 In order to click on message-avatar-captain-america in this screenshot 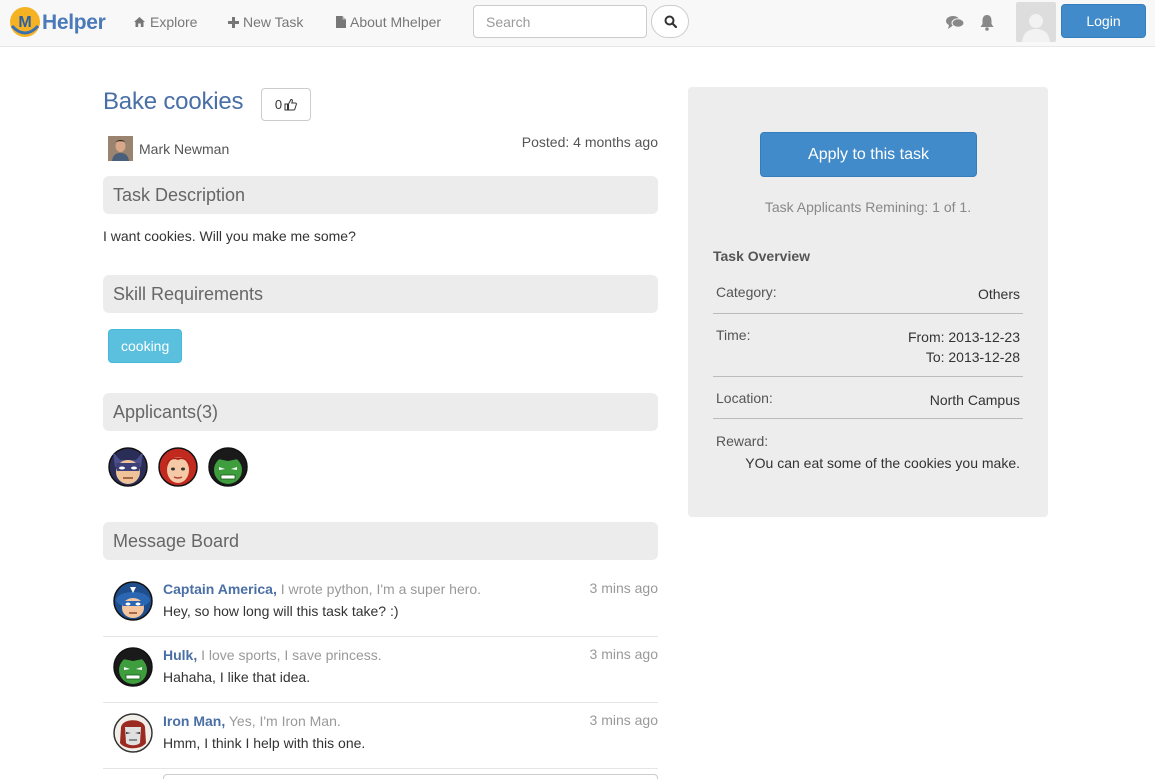, I will do `click(133, 601)`.